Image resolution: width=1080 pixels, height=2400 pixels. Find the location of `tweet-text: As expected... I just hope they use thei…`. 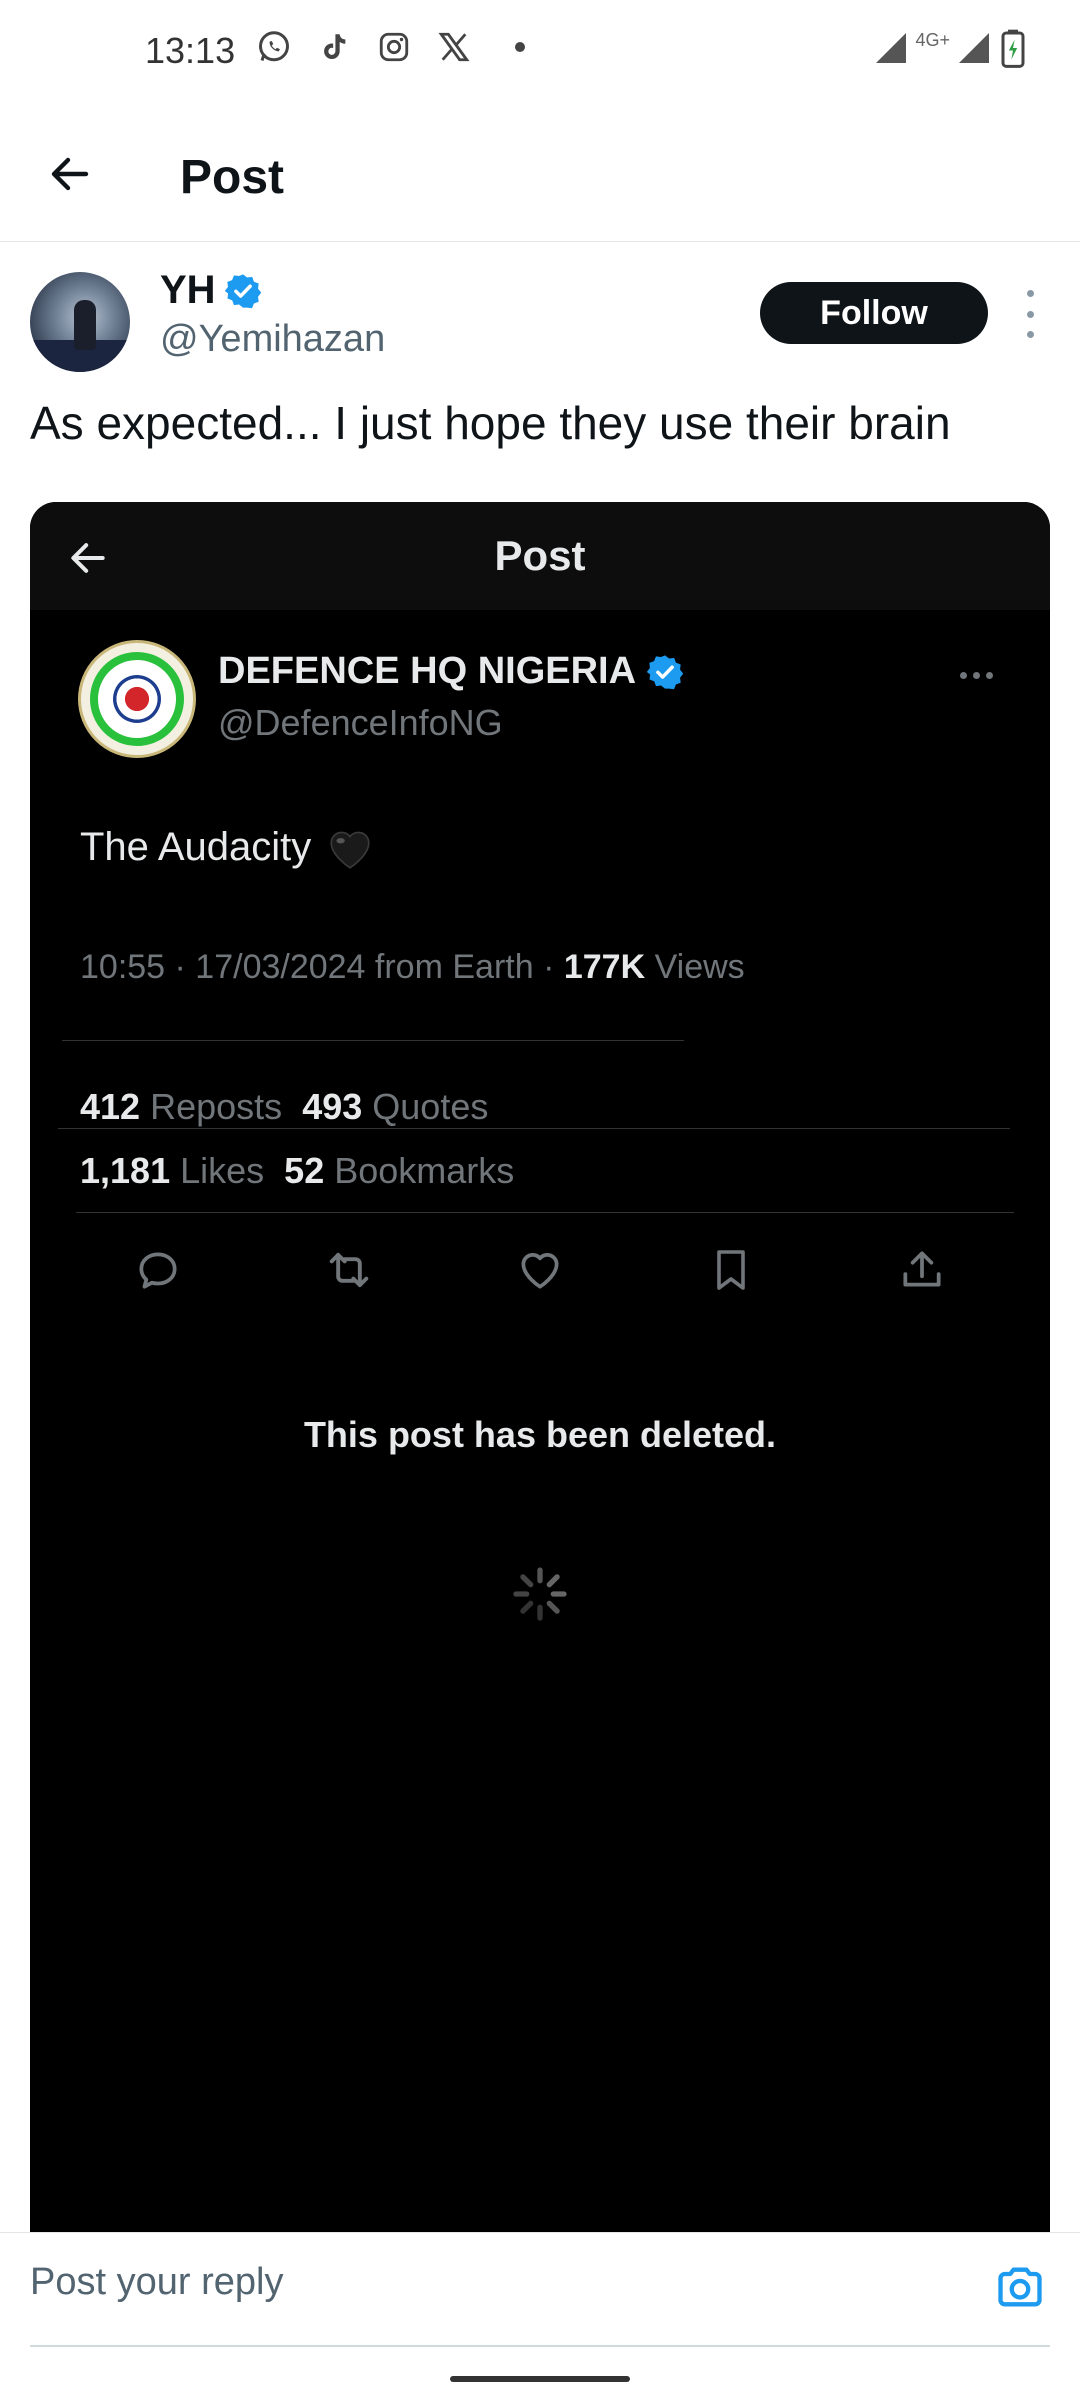

tweet-text: As expected... I just hope they use thei… is located at coordinates (490, 423).